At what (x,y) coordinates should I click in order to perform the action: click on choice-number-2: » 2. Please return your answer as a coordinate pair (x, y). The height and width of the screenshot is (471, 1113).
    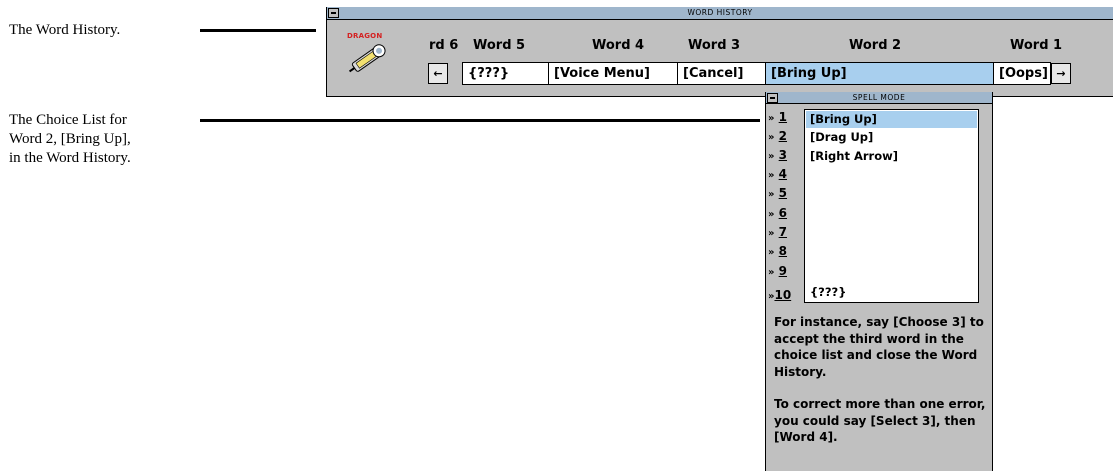
    Looking at the image, I should click on (785, 137).